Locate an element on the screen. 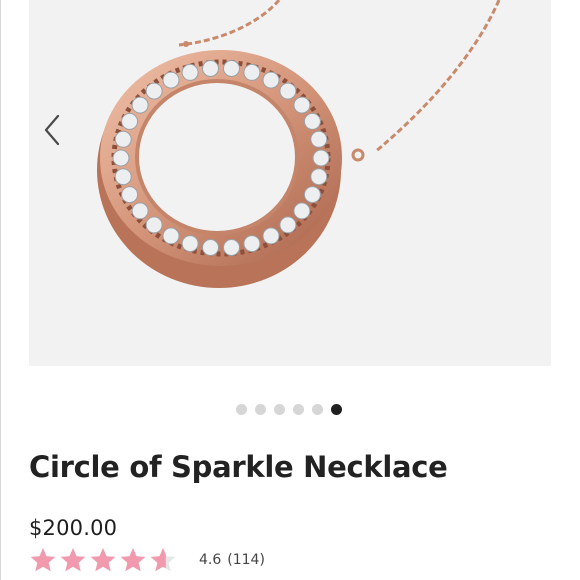 The image size is (580, 580). product-rating: 4.6 (114) is located at coordinates (147, 560).